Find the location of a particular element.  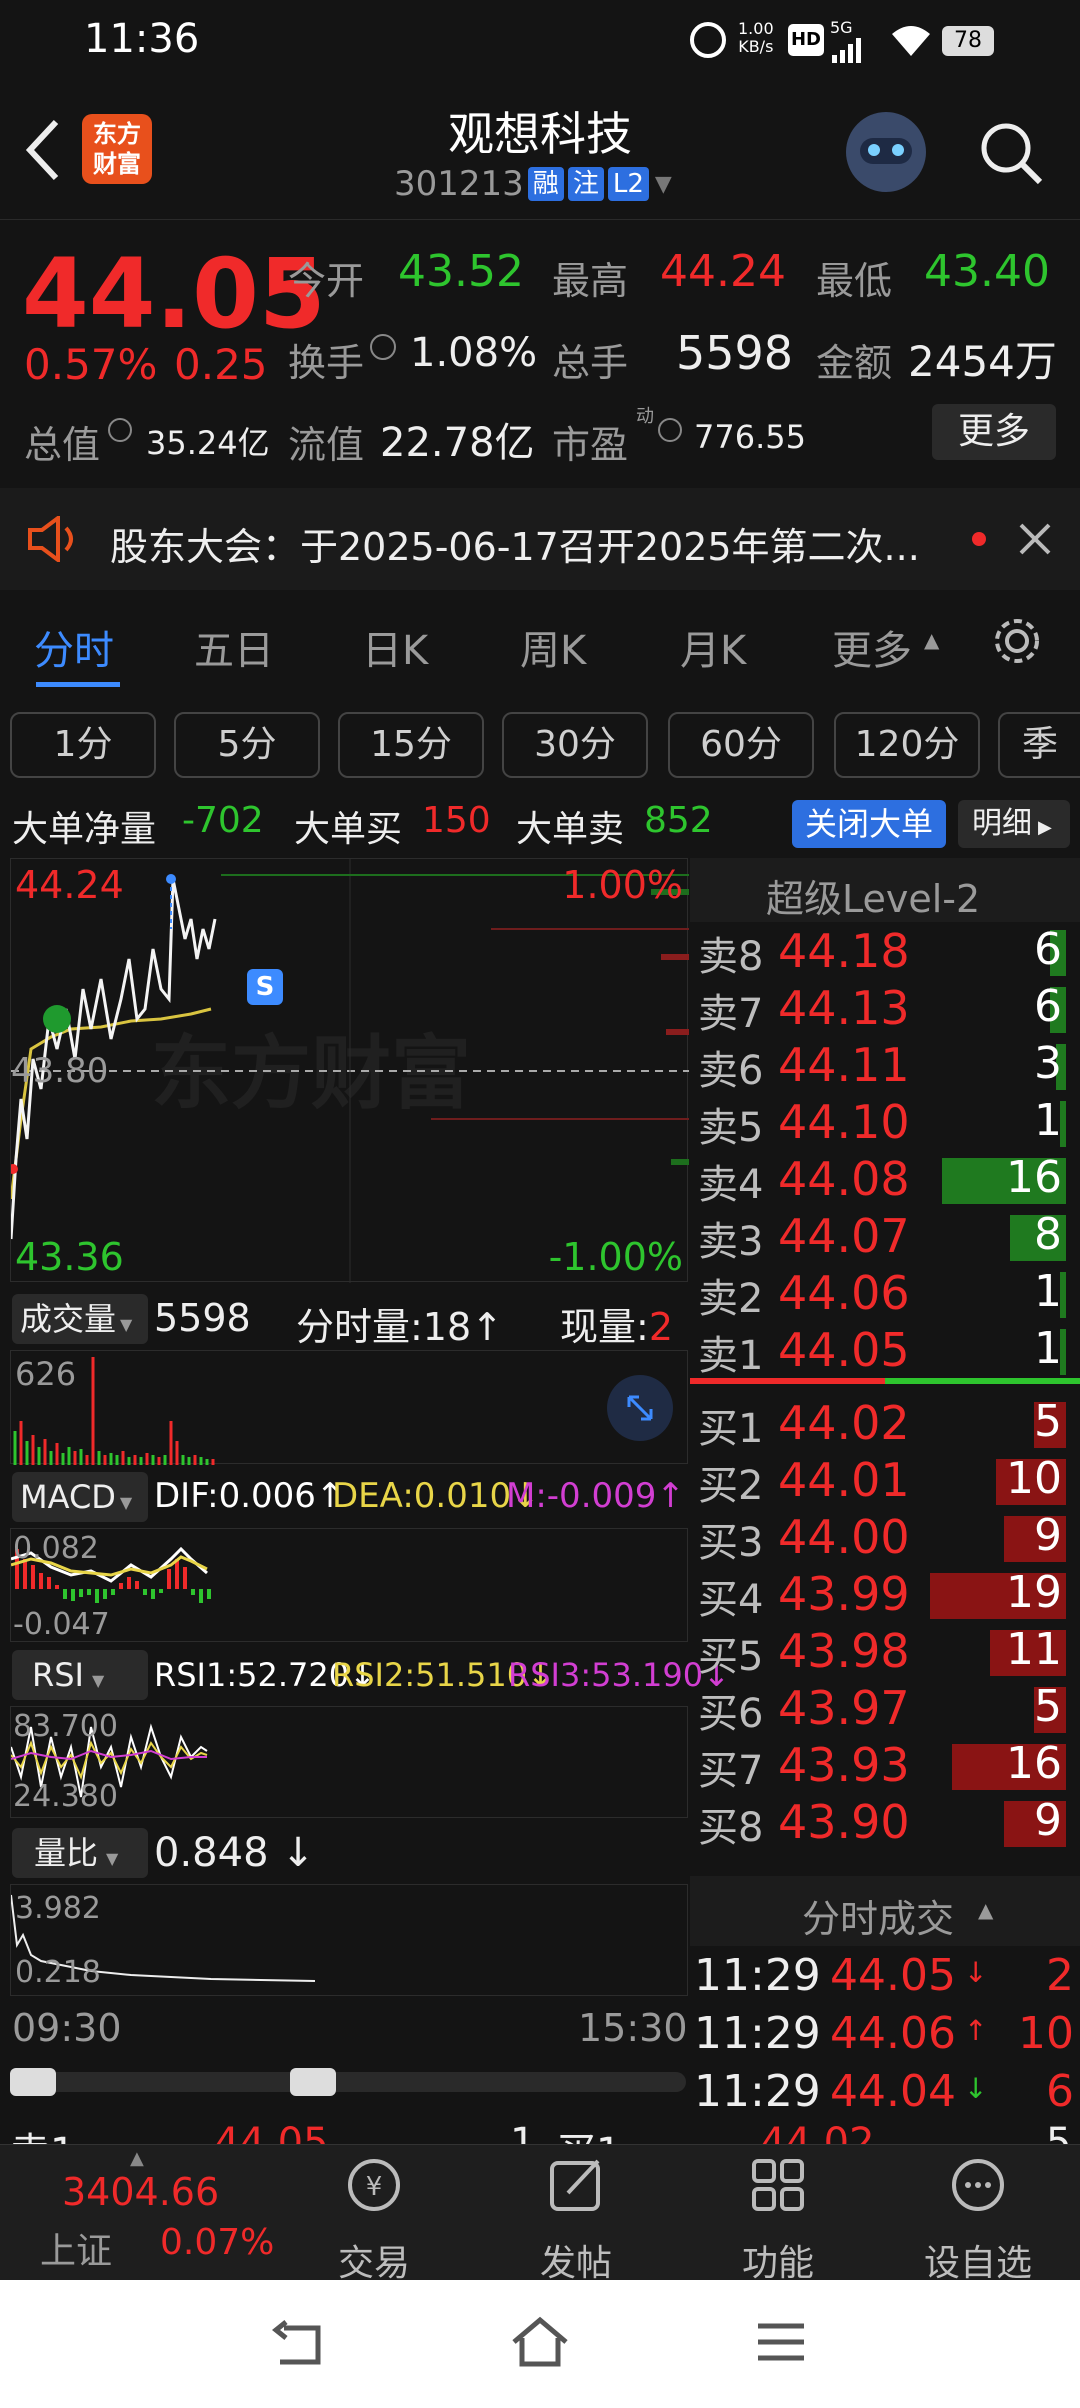

bid-row: 买2 44.01 10 is located at coordinates (885, 1481).